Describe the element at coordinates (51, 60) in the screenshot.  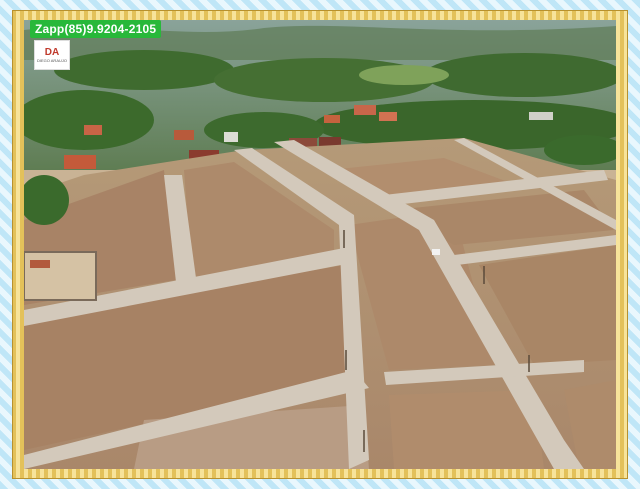
I see `logo-subtext: DIEGO ARAUJO` at that location.